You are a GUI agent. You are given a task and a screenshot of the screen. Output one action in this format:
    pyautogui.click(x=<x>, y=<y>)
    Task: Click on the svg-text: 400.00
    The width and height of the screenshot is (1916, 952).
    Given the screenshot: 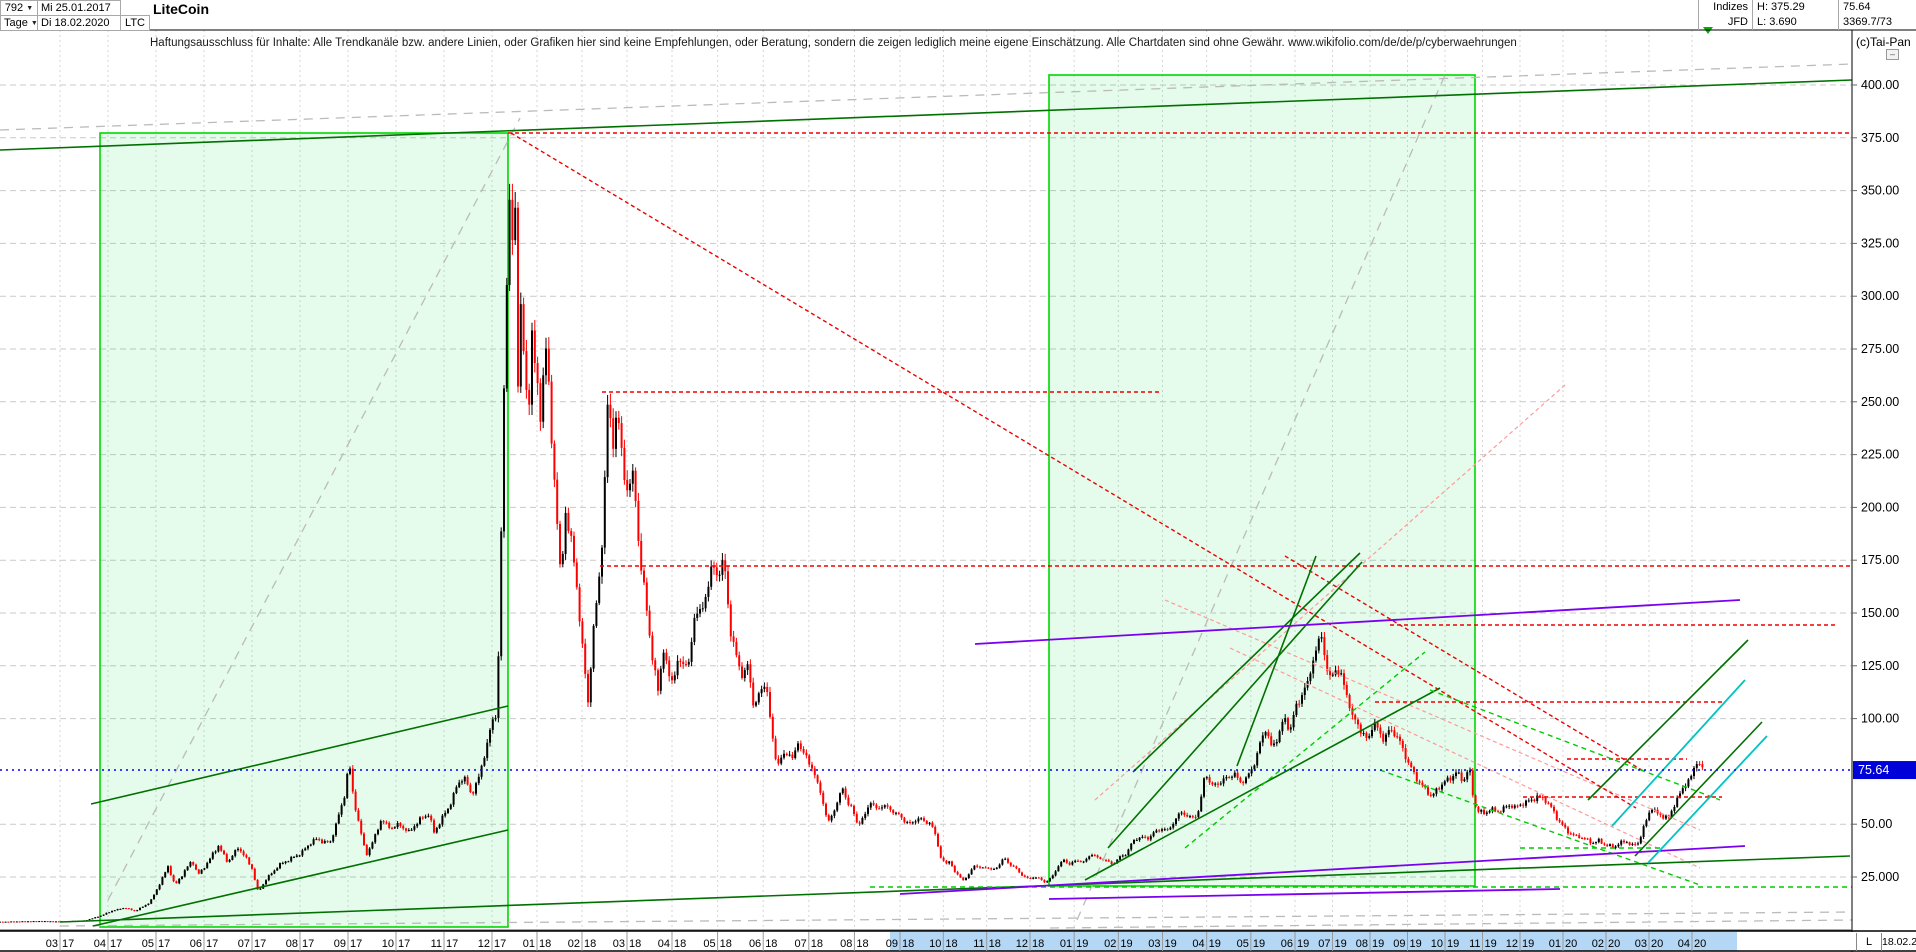 What is the action you would take?
    pyautogui.click(x=1880, y=85)
    